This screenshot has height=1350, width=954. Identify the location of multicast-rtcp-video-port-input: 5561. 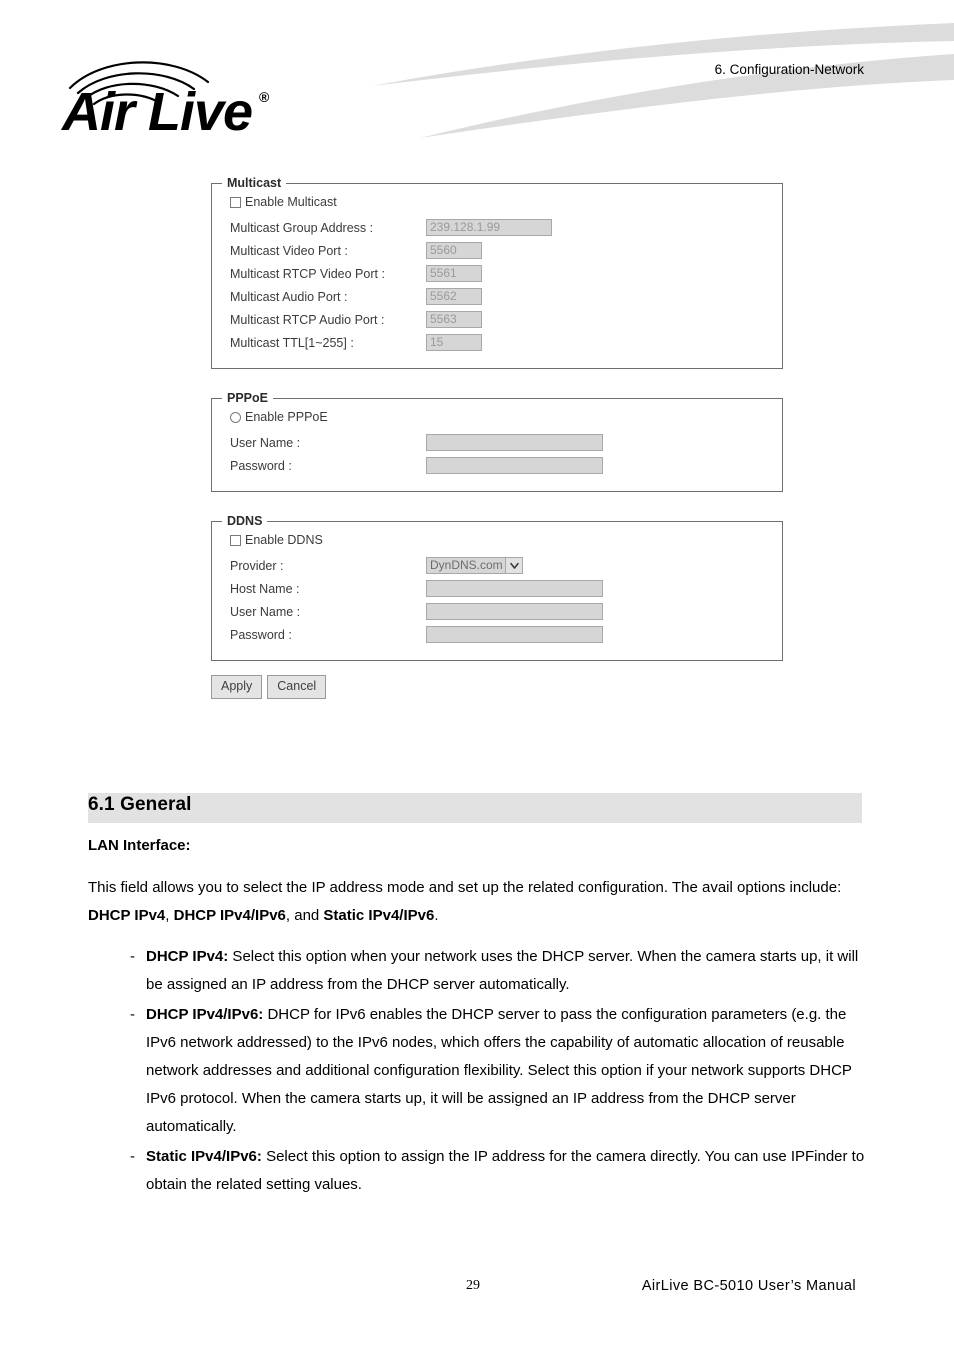
(454, 273).